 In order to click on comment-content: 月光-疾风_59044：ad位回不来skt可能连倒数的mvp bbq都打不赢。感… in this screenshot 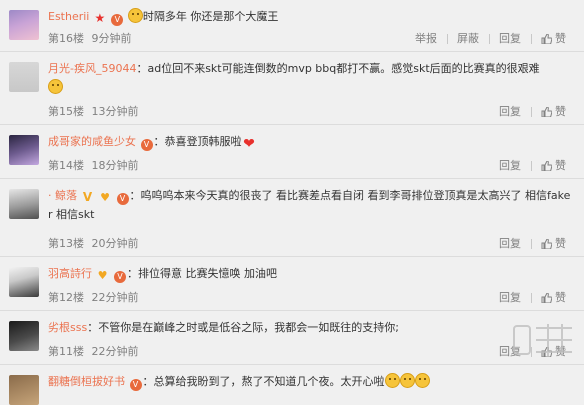, I will do `click(310, 78)`.